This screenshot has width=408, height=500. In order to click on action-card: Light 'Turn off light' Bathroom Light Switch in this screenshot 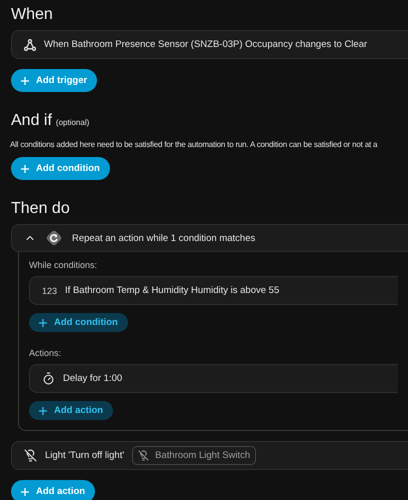, I will do `click(209, 455)`.